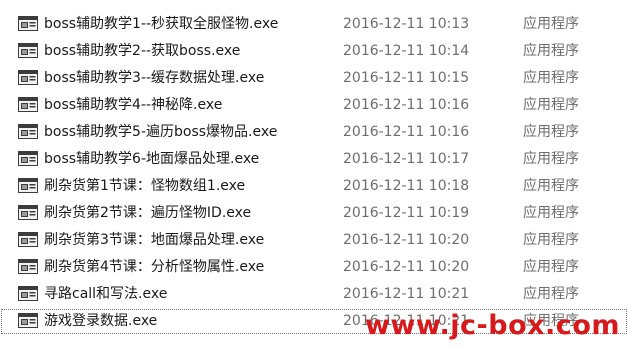  Describe the element at coordinates (314, 159) in the screenshot. I see `file-row: boss辅助教学6-地面爆品处理.exe 2016-12-11 10:17 应用程序` at that location.